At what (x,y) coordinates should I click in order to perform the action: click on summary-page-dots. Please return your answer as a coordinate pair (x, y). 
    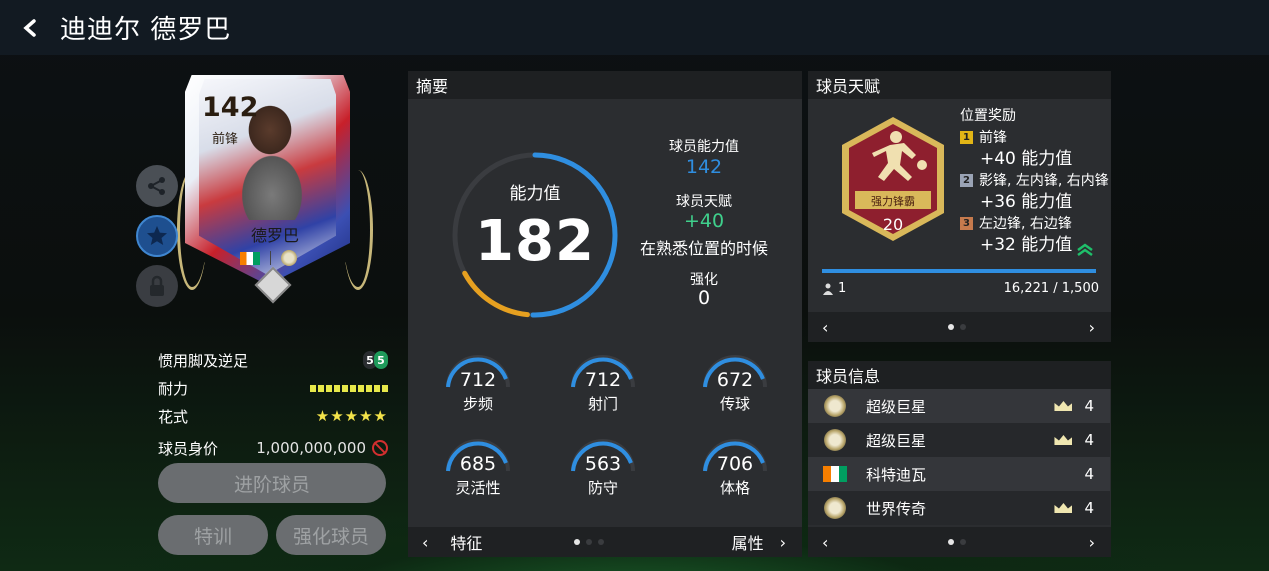
    Looking at the image, I should click on (589, 542).